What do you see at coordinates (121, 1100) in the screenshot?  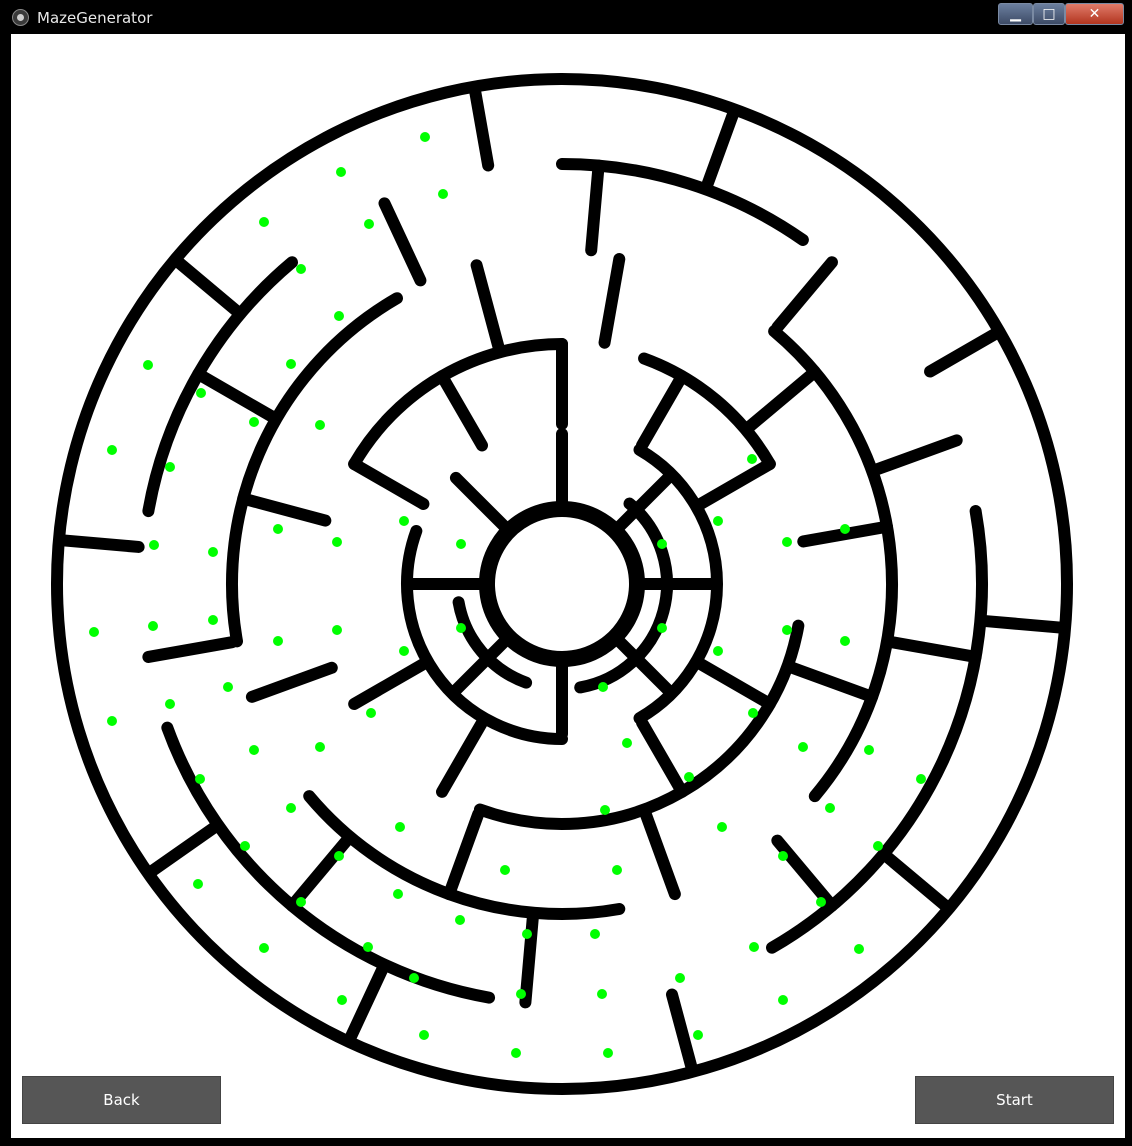 I see `back-button: Back` at bounding box center [121, 1100].